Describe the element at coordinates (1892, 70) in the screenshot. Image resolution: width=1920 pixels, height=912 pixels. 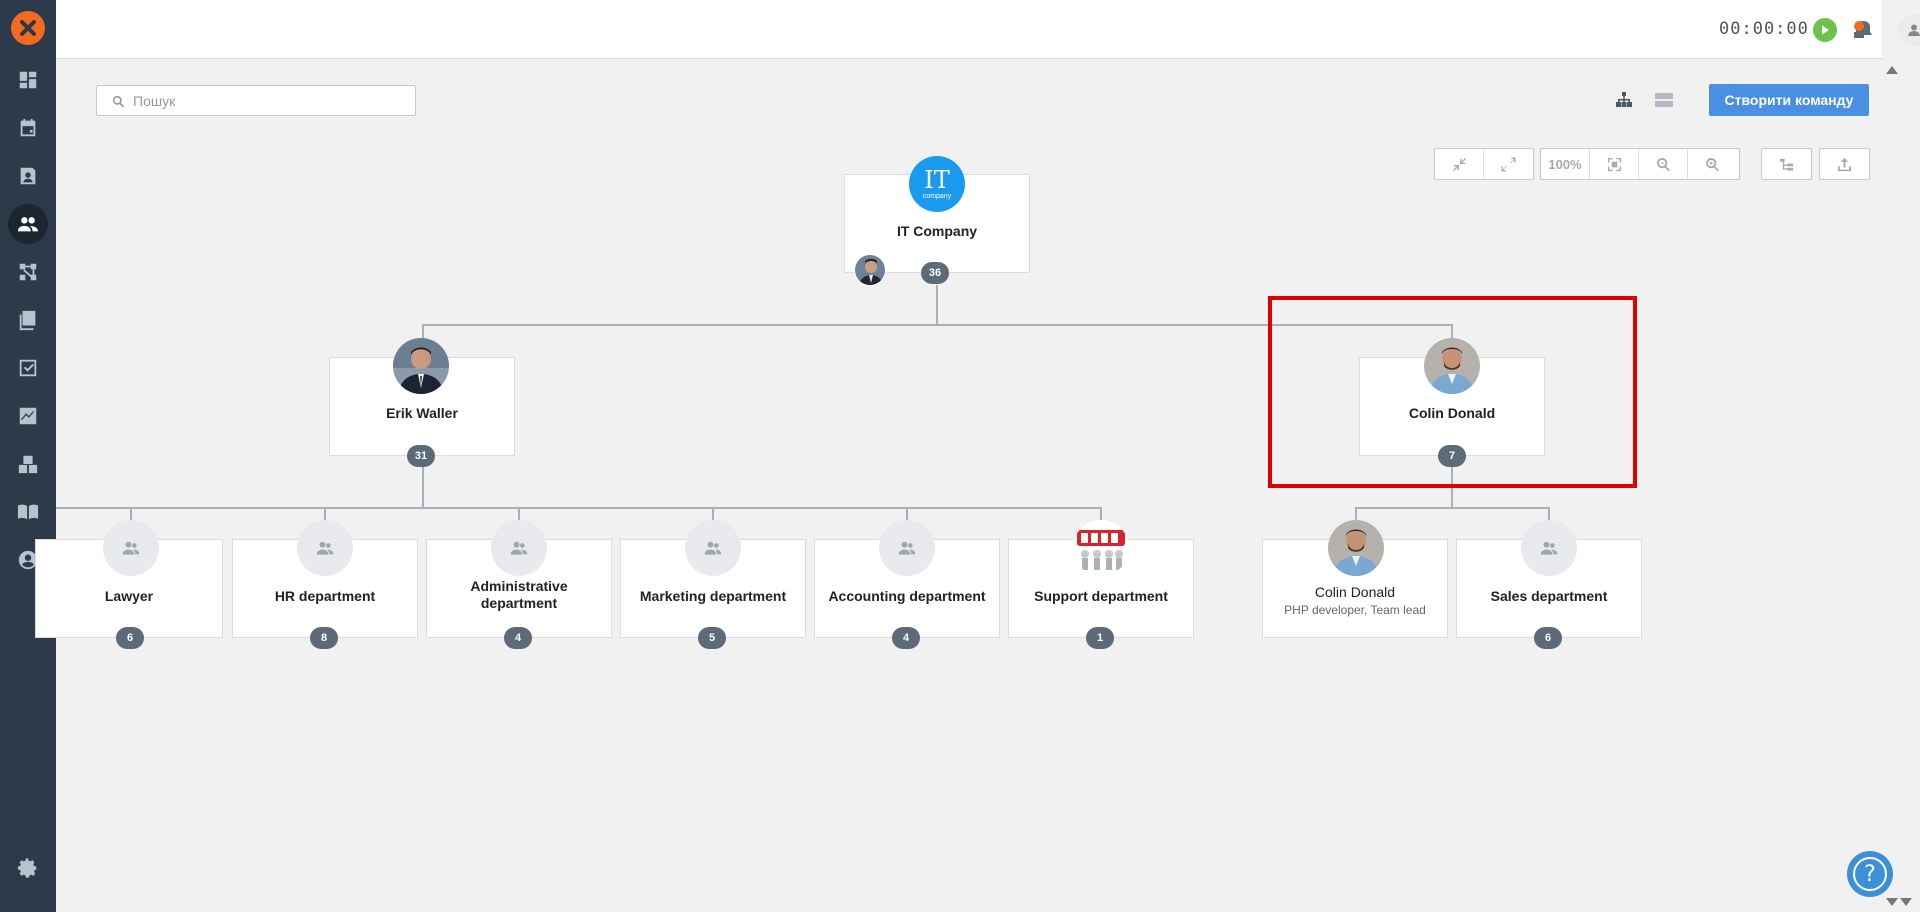
I see `scroll-up-icon` at that location.